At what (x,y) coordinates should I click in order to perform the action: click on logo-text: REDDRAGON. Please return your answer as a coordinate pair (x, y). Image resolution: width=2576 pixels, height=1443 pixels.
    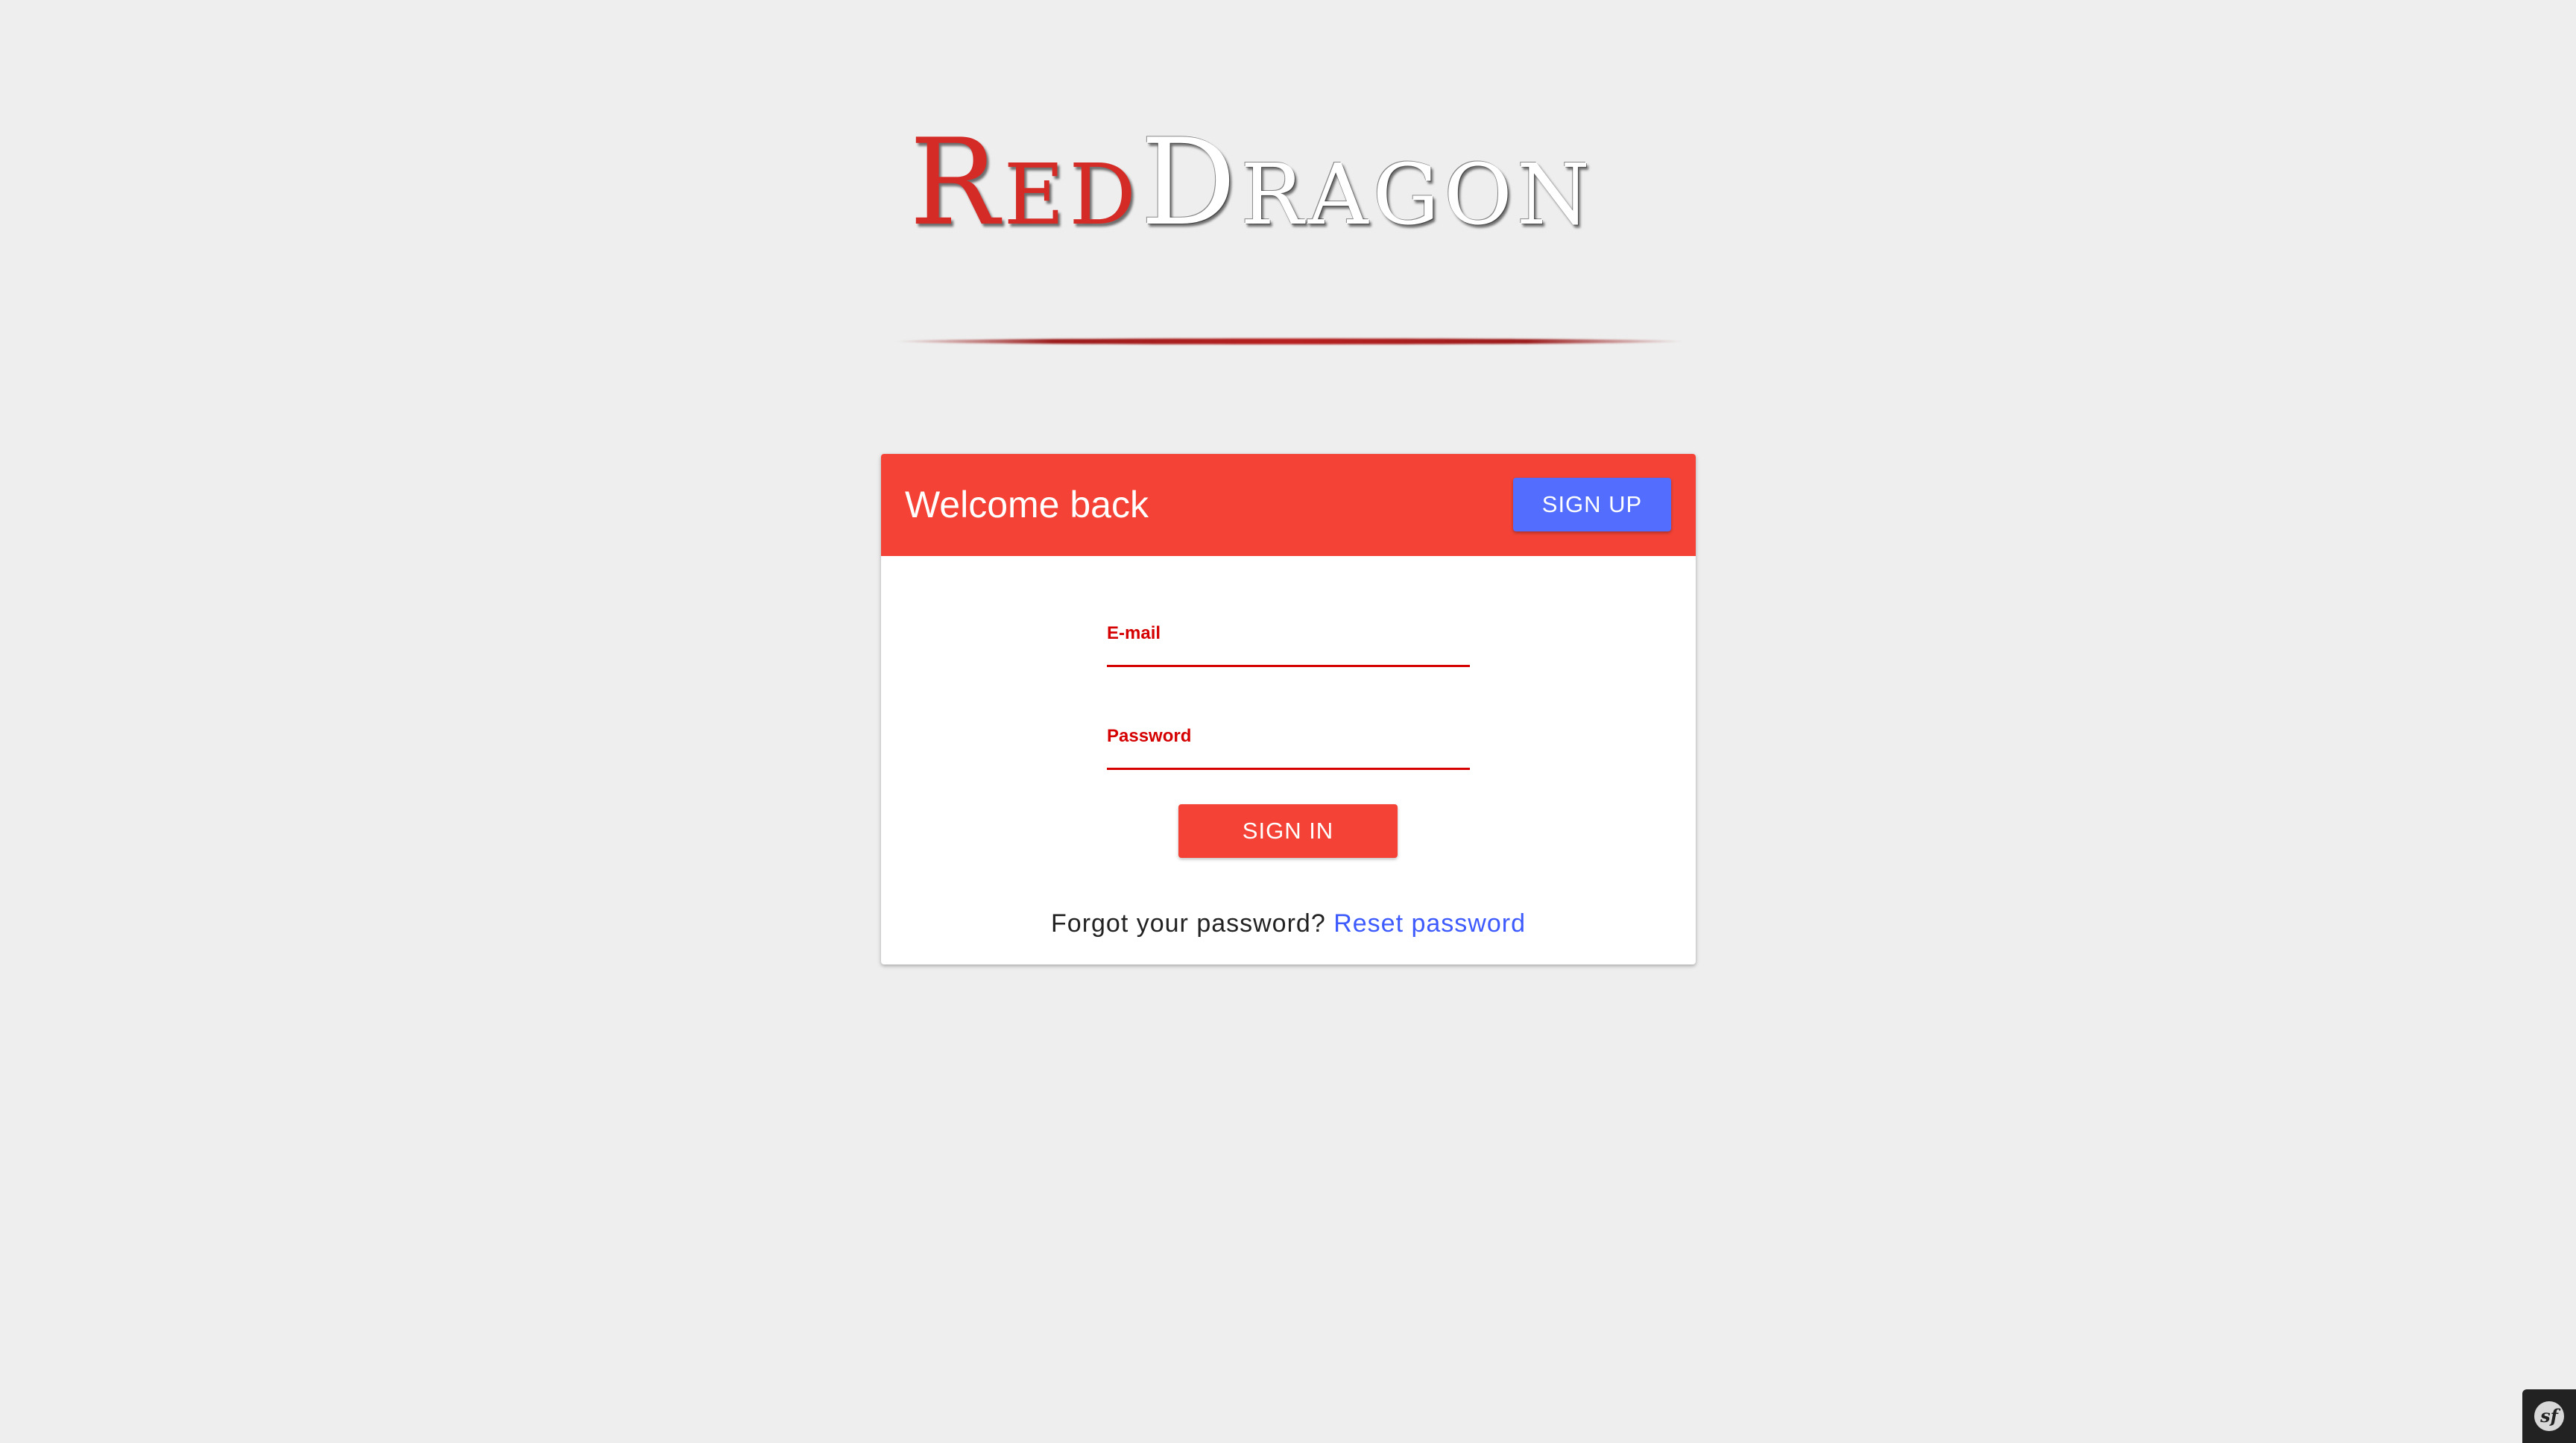
    Looking at the image, I should click on (1251, 189).